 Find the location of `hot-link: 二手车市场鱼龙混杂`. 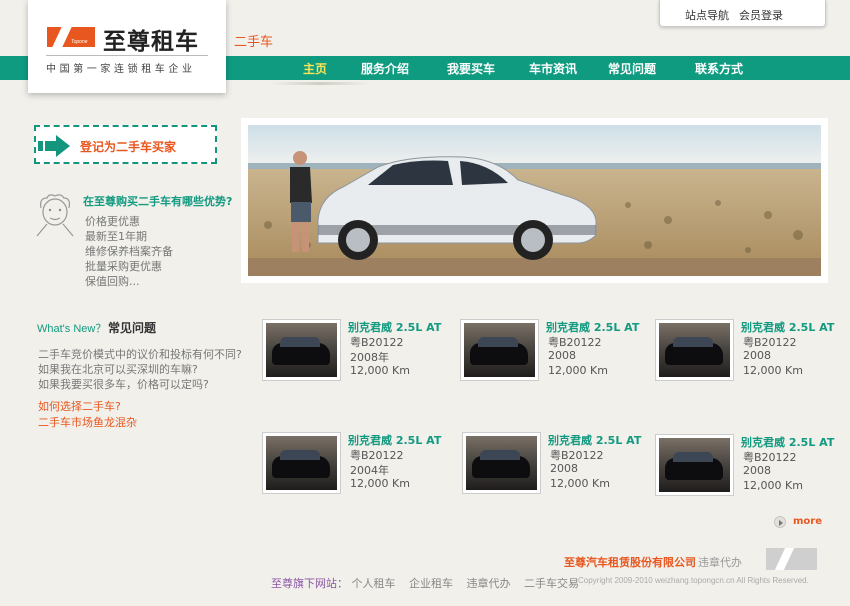

hot-link: 二手车市场鱼龙混杂 is located at coordinates (87, 423).